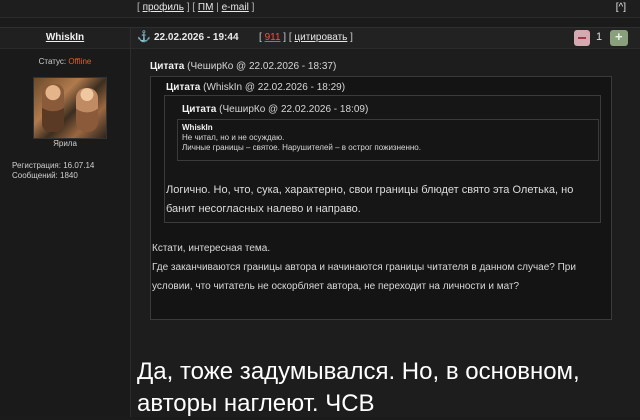 The width and height of the screenshot is (640, 420). Describe the element at coordinates (294, 109) in the screenshot. I see `quote3-meta: (ЧеширКо @ 22.02.2026 - 18:09)` at that location.